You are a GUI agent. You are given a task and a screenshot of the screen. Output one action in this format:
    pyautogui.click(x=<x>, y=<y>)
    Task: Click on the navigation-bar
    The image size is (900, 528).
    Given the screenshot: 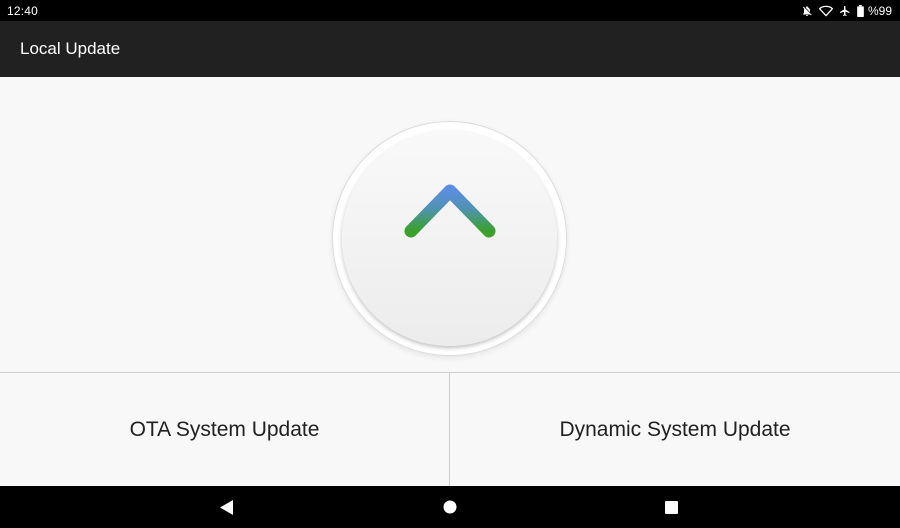 What is the action you would take?
    pyautogui.click(x=450, y=507)
    